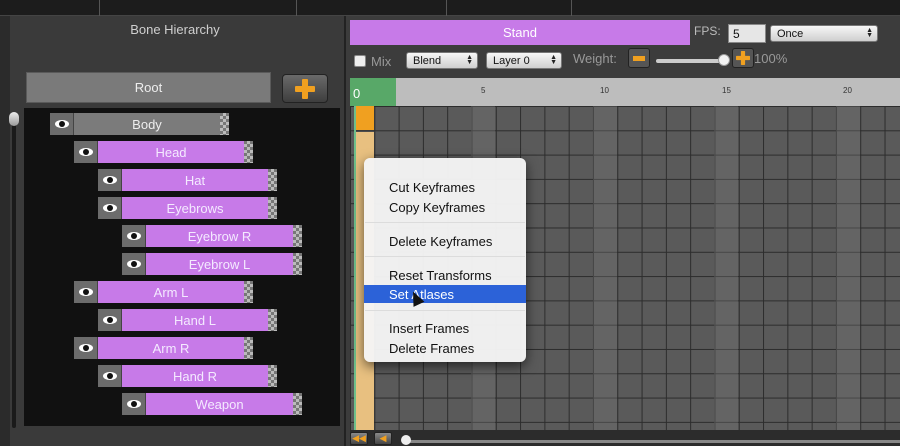 This screenshot has height=446, width=900. Describe the element at coordinates (187, 320) in the screenshot. I see `bone-row-hand-l: Hand L` at that location.